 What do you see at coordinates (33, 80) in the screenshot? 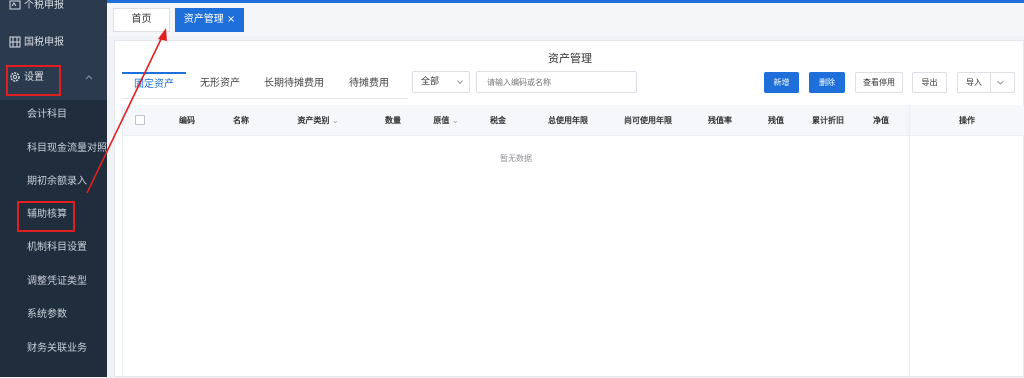
I see `annotation-highlight-settings` at bounding box center [33, 80].